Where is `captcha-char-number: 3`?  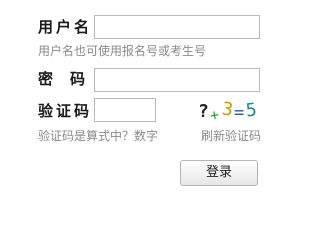
captcha-char-number: 3 is located at coordinates (227, 109).